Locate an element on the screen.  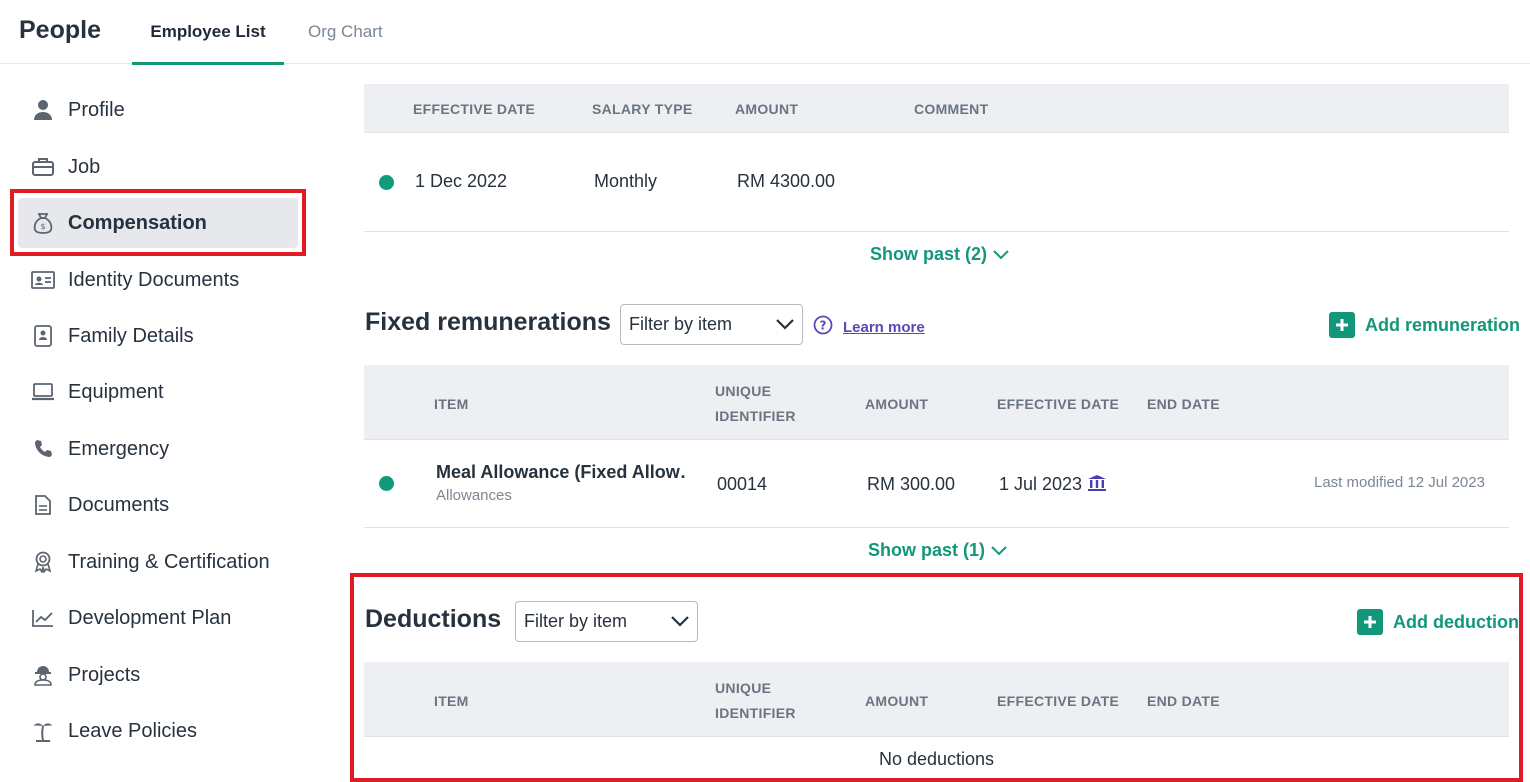
remuneration-amount: RM 300.00 is located at coordinates (911, 484).